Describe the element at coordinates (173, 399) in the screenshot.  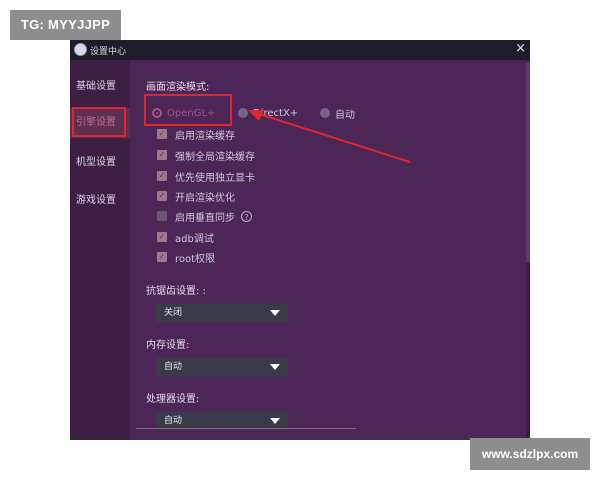
I see `processor-label: 处理器设置:` at that location.